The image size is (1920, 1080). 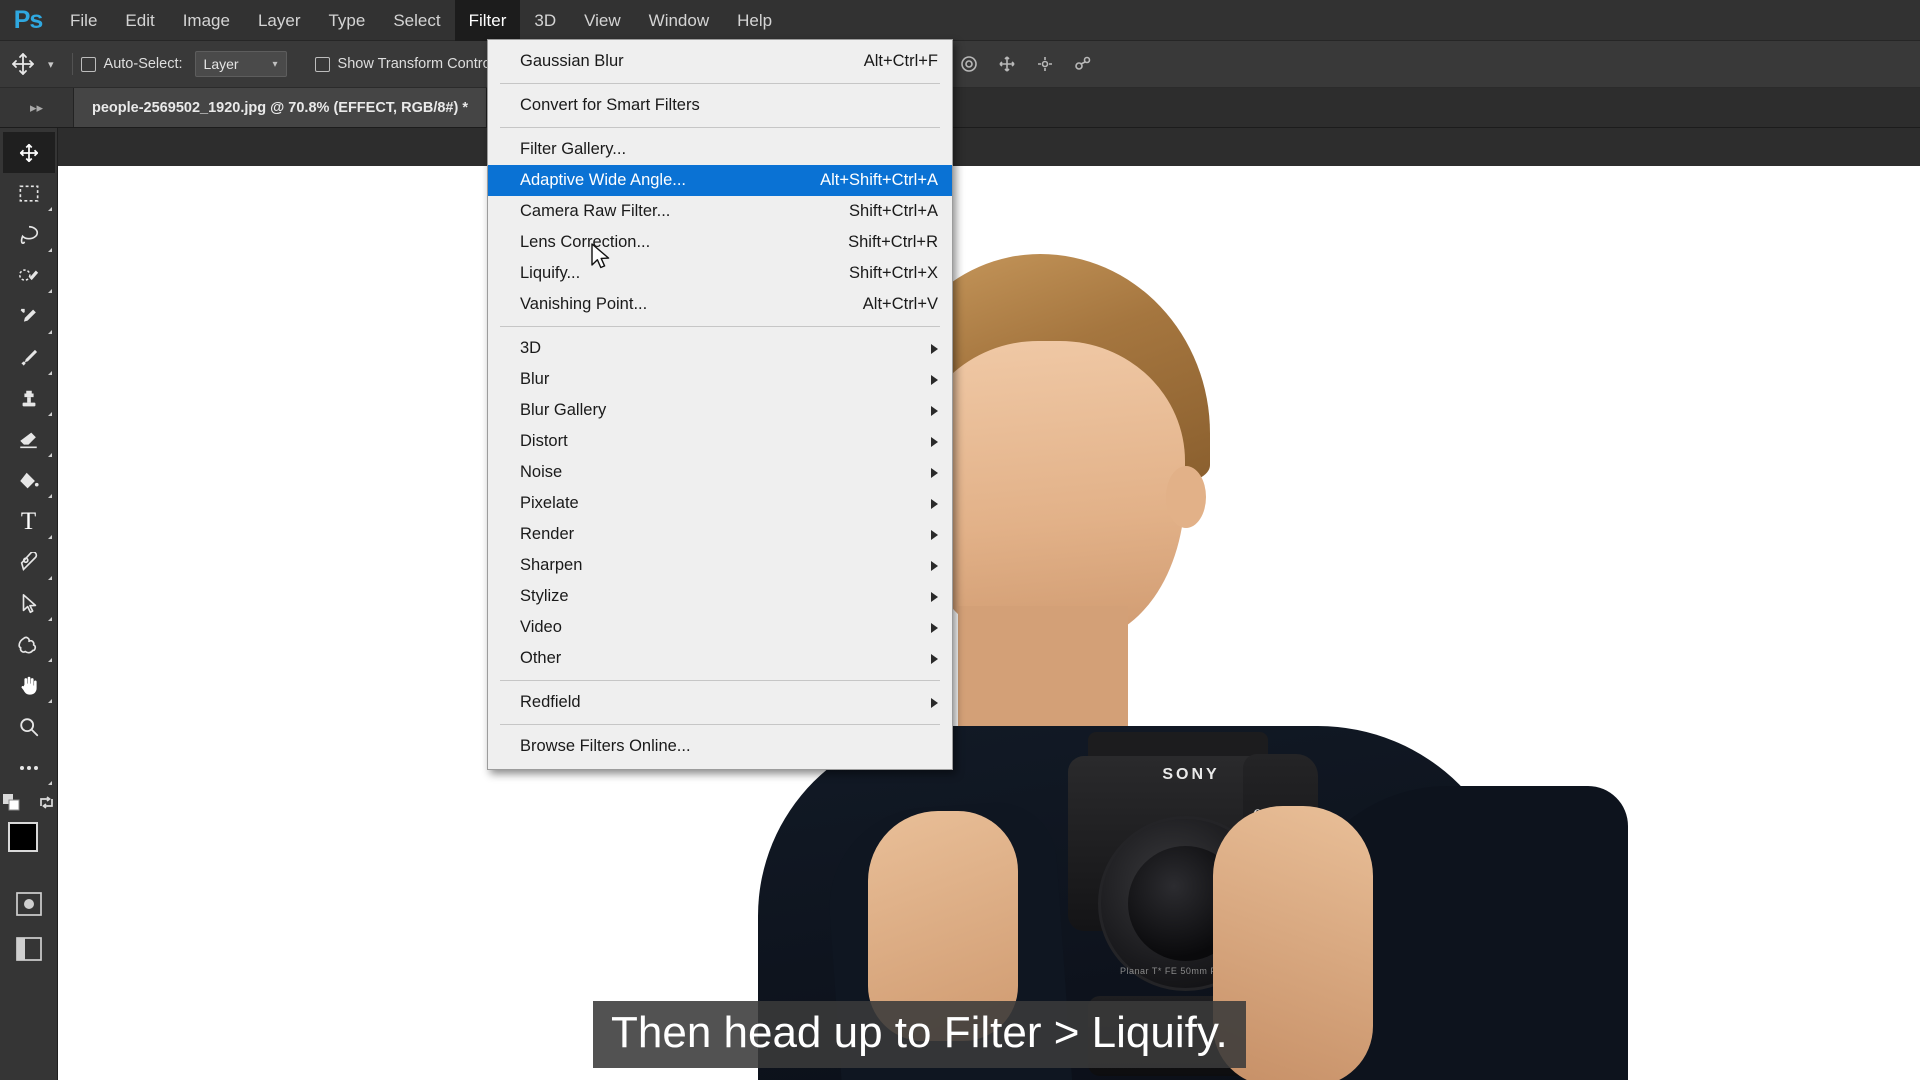 What do you see at coordinates (720, 348) in the screenshot?
I see `filter-menu-item-3d: 3D` at bounding box center [720, 348].